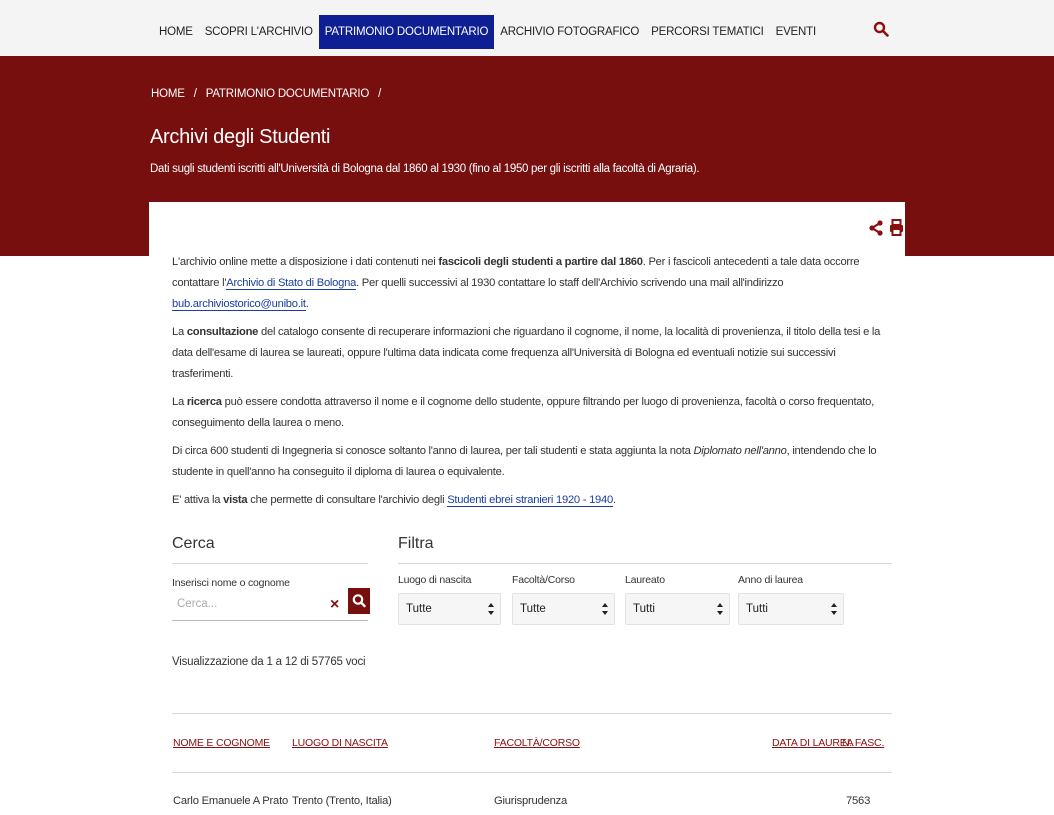 The width and height of the screenshot is (1054, 815). What do you see at coordinates (269, 662) in the screenshot?
I see `results-count: Visualizzazione da 1 a 12 di 57765 voci` at bounding box center [269, 662].